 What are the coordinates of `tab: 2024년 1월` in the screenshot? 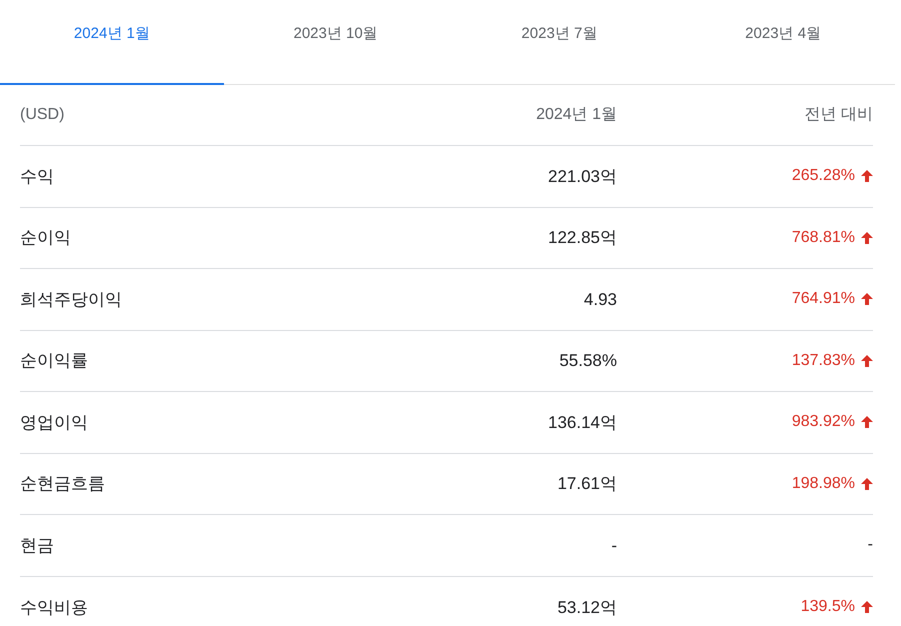 It's located at (112, 42).